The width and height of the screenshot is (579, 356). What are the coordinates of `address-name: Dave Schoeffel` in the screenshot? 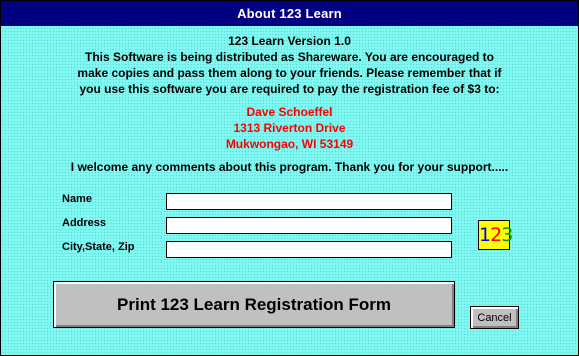 It's located at (289, 112).